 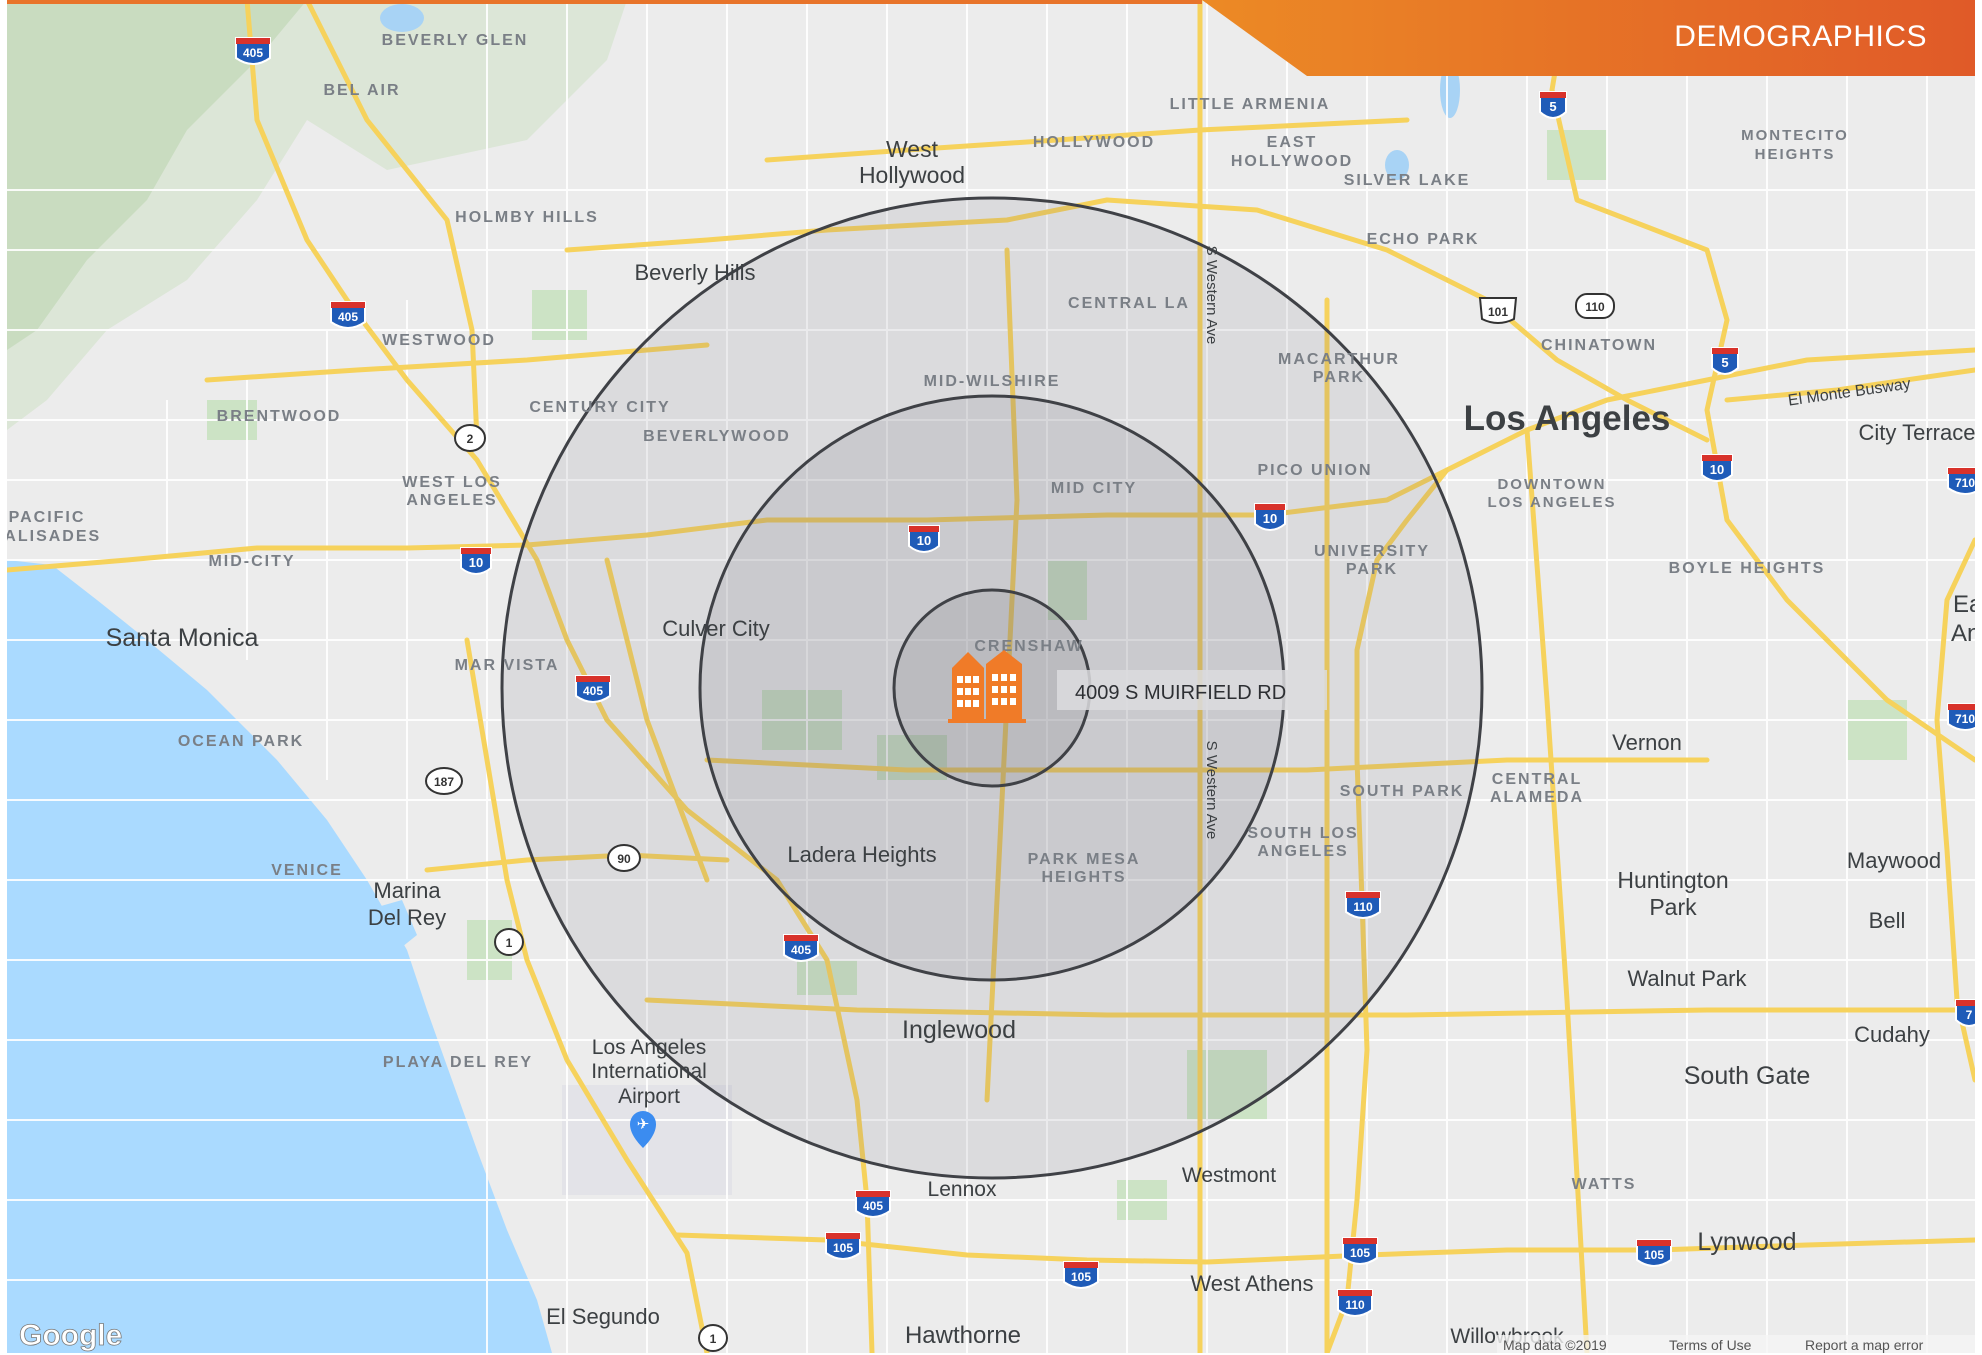 What do you see at coordinates (1180, 693) in the screenshot?
I see `address-label: 4009 S MUIRFIELD RD` at bounding box center [1180, 693].